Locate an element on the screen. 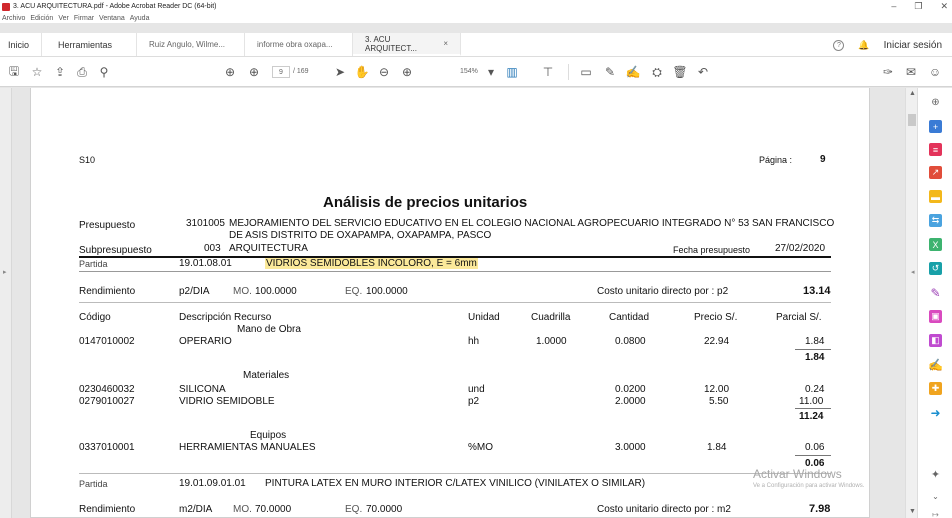 This screenshot has height=518, width=952. fill-sign-icon: ✑ is located at coordinates (888, 72).